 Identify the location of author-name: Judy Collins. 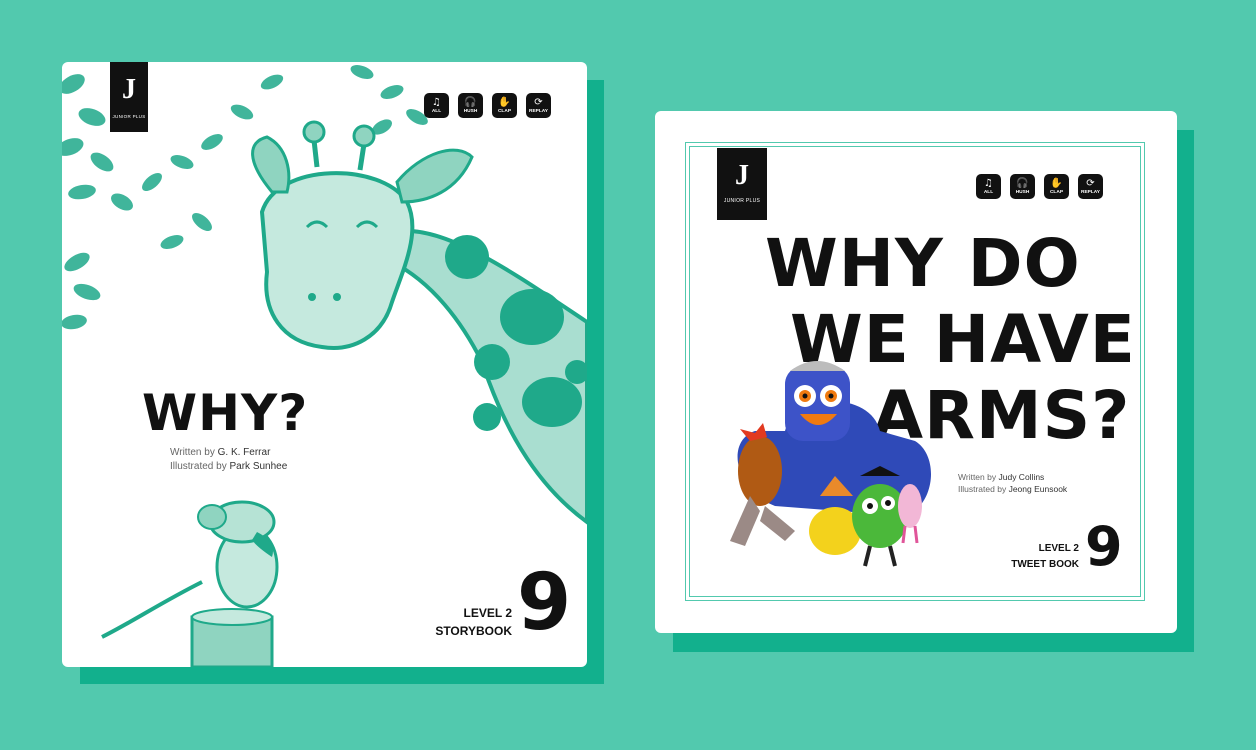
(1021, 477).